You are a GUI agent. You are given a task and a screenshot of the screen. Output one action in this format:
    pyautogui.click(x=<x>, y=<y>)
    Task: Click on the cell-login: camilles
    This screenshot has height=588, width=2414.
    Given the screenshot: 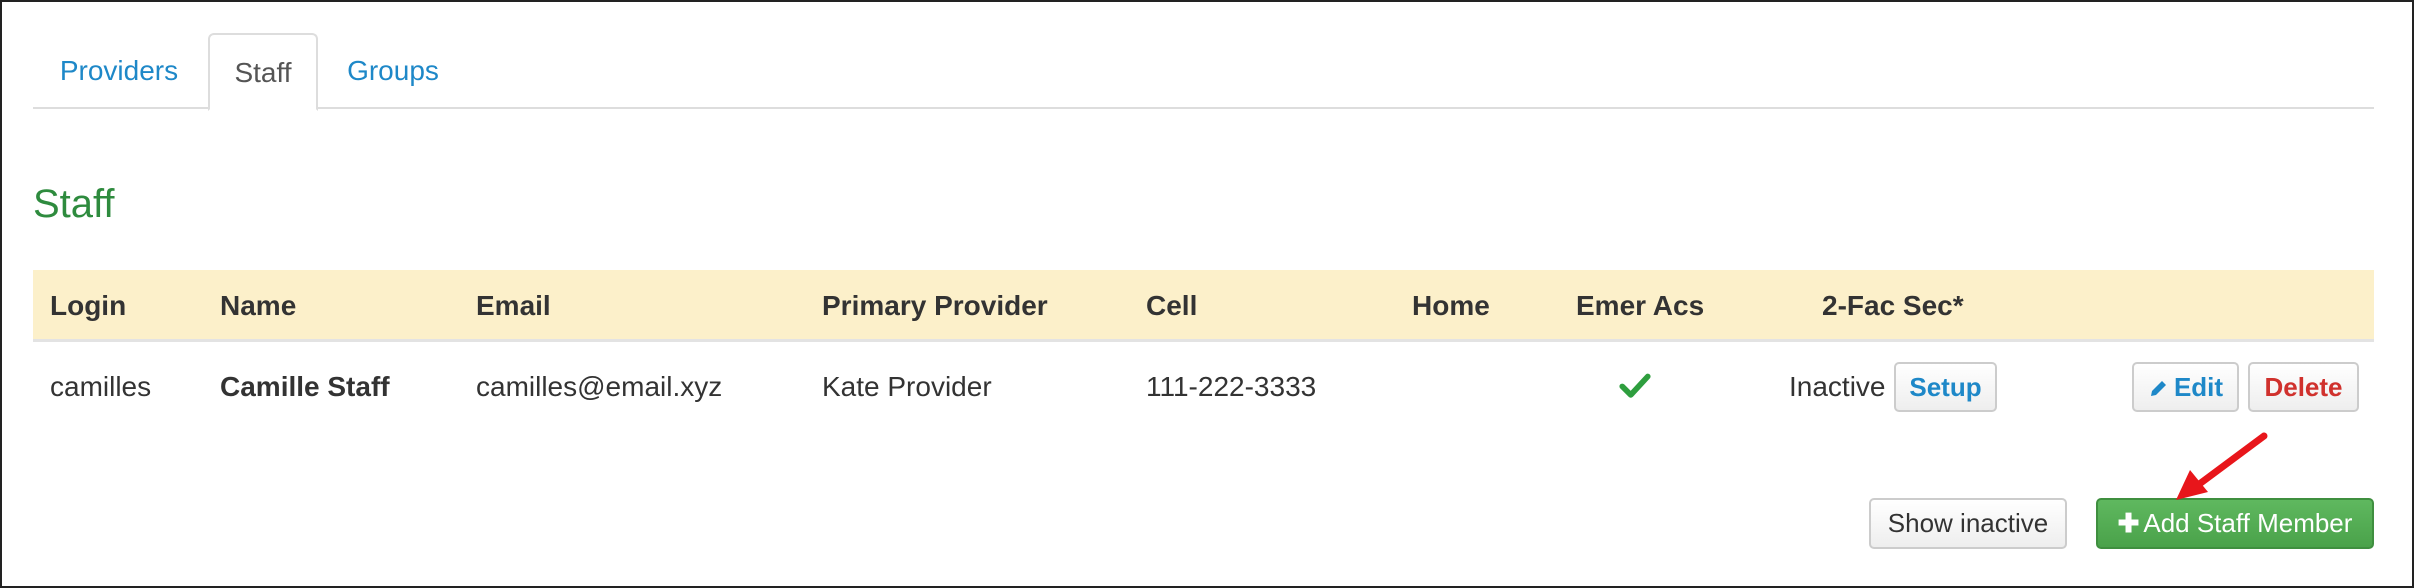 What is the action you would take?
    pyautogui.click(x=101, y=386)
    